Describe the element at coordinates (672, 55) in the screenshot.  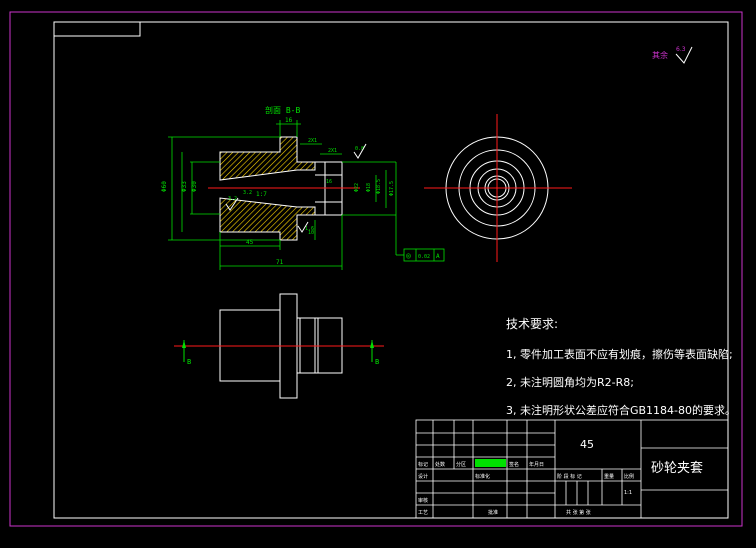
I see `surface-note: 其余 6.3` at that location.